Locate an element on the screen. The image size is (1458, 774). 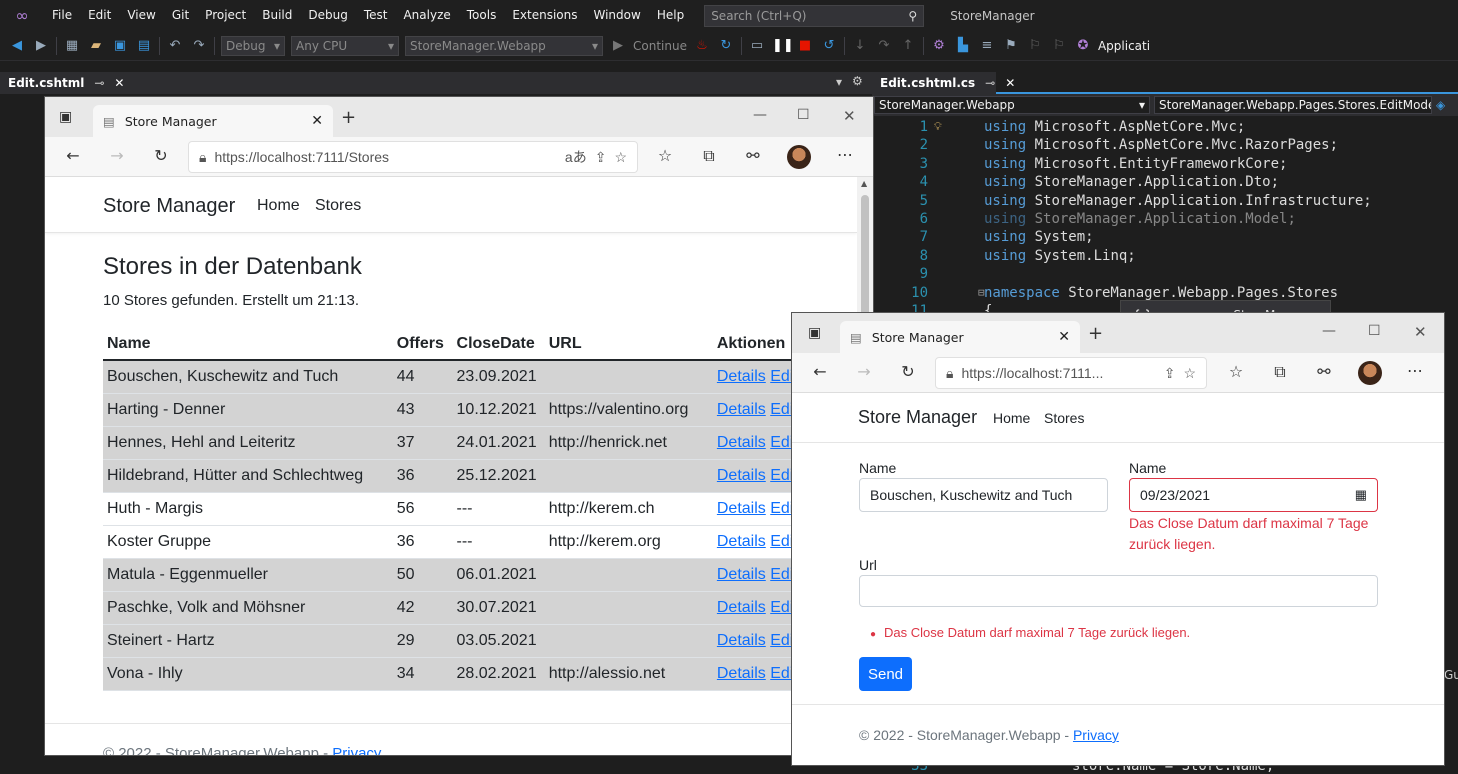
restart-debug-icon: ↺ is located at coordinates (829, 45).